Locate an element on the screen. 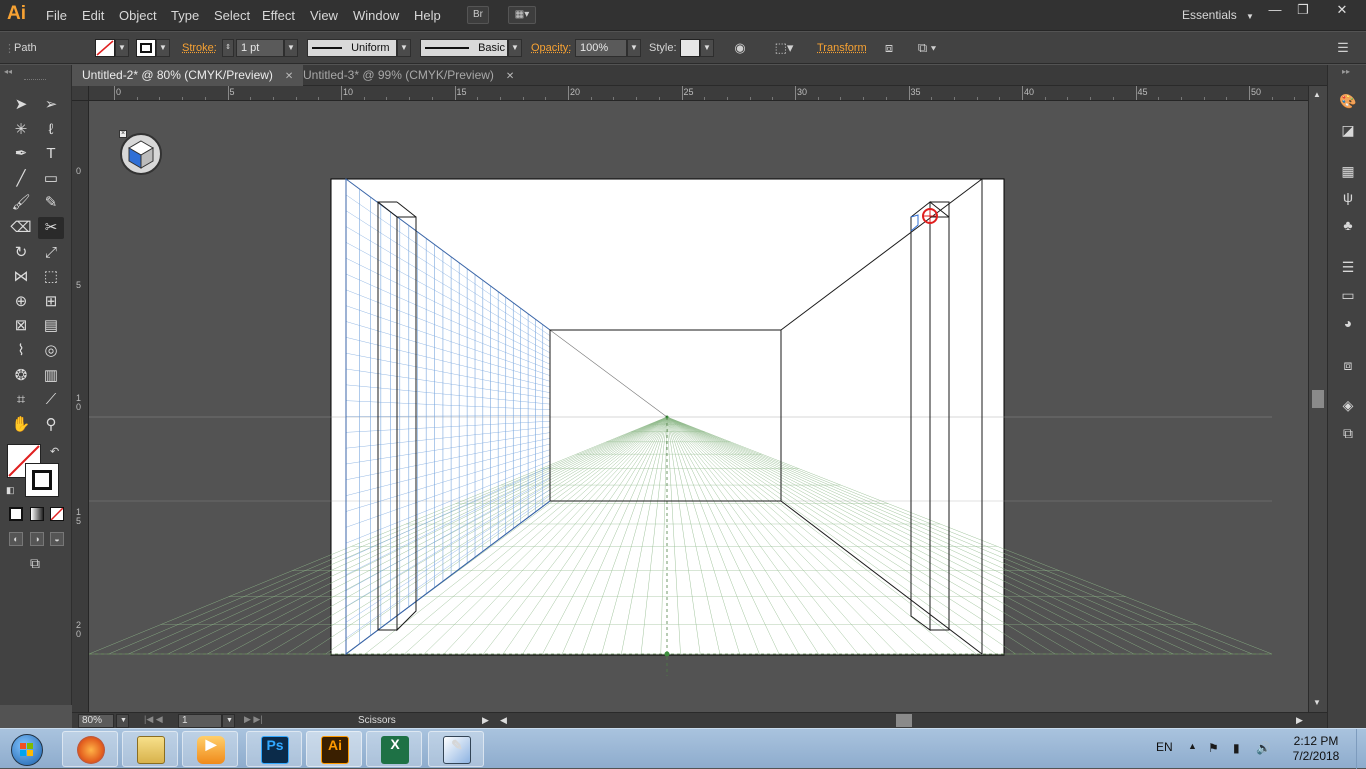 The image size is (1366, 769). profile-dropdown: ▼ is located at coordinates (404, 48).